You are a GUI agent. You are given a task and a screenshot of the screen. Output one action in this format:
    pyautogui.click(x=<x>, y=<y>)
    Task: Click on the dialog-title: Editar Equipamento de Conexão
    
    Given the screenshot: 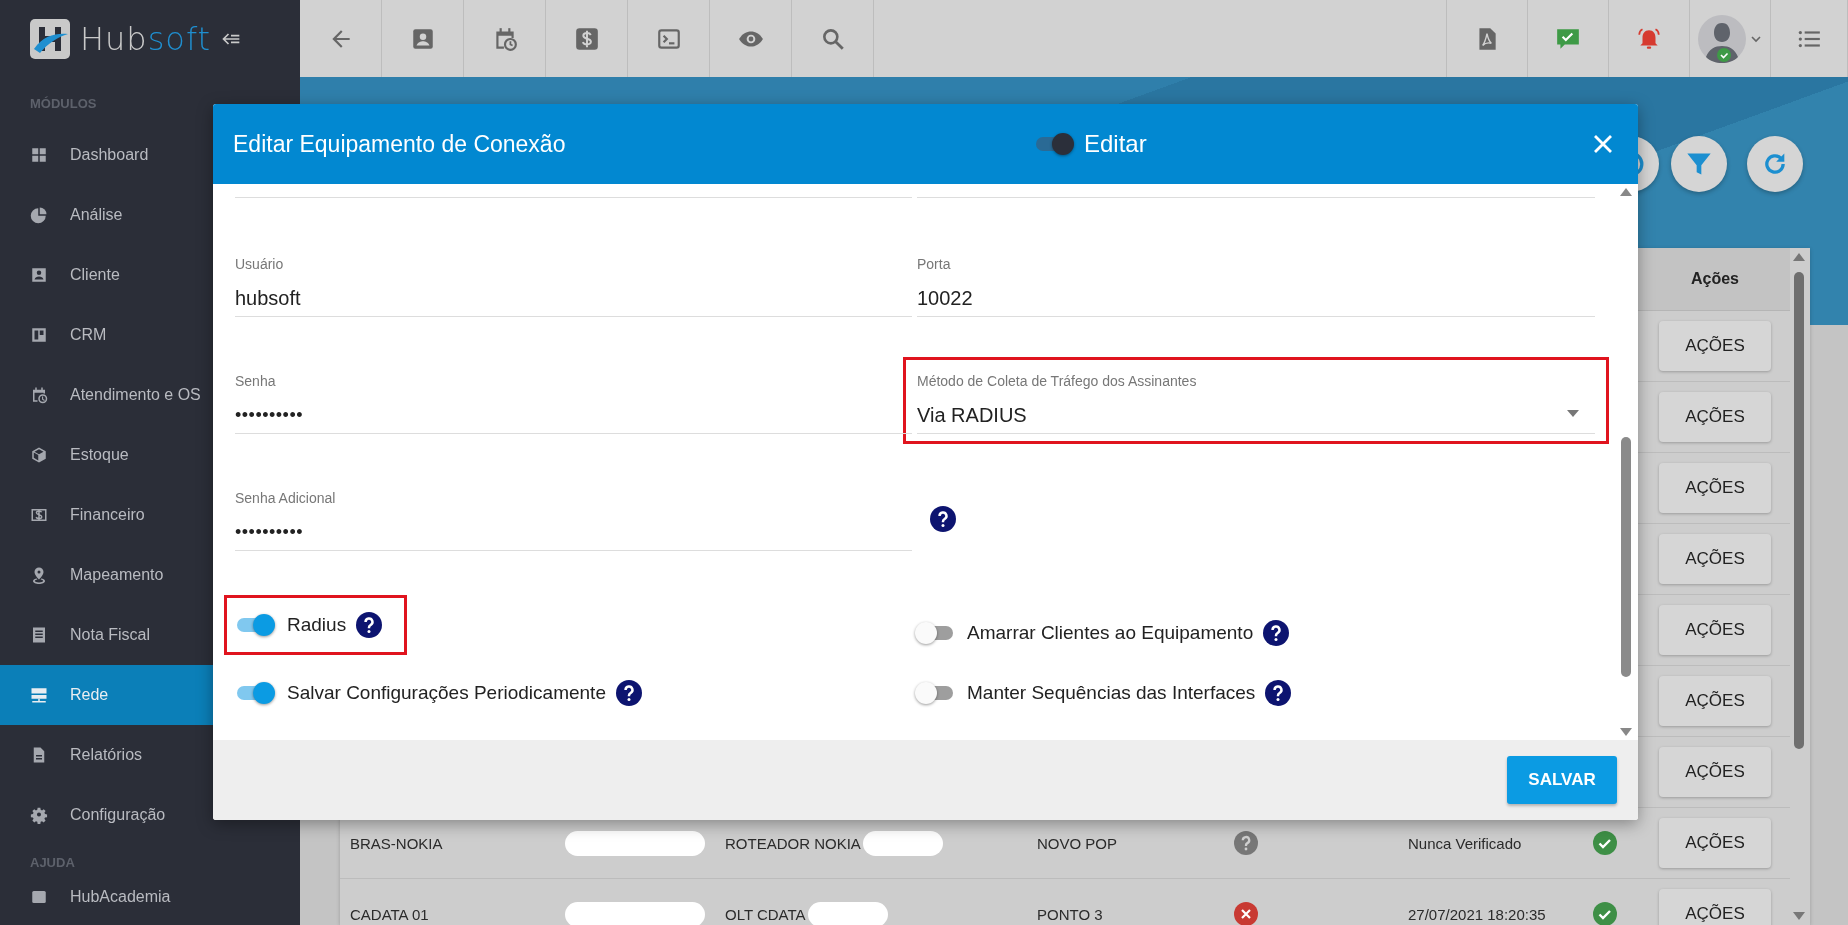 What is the action you would take?
    pyautogui.click(x=400, y=144)
    